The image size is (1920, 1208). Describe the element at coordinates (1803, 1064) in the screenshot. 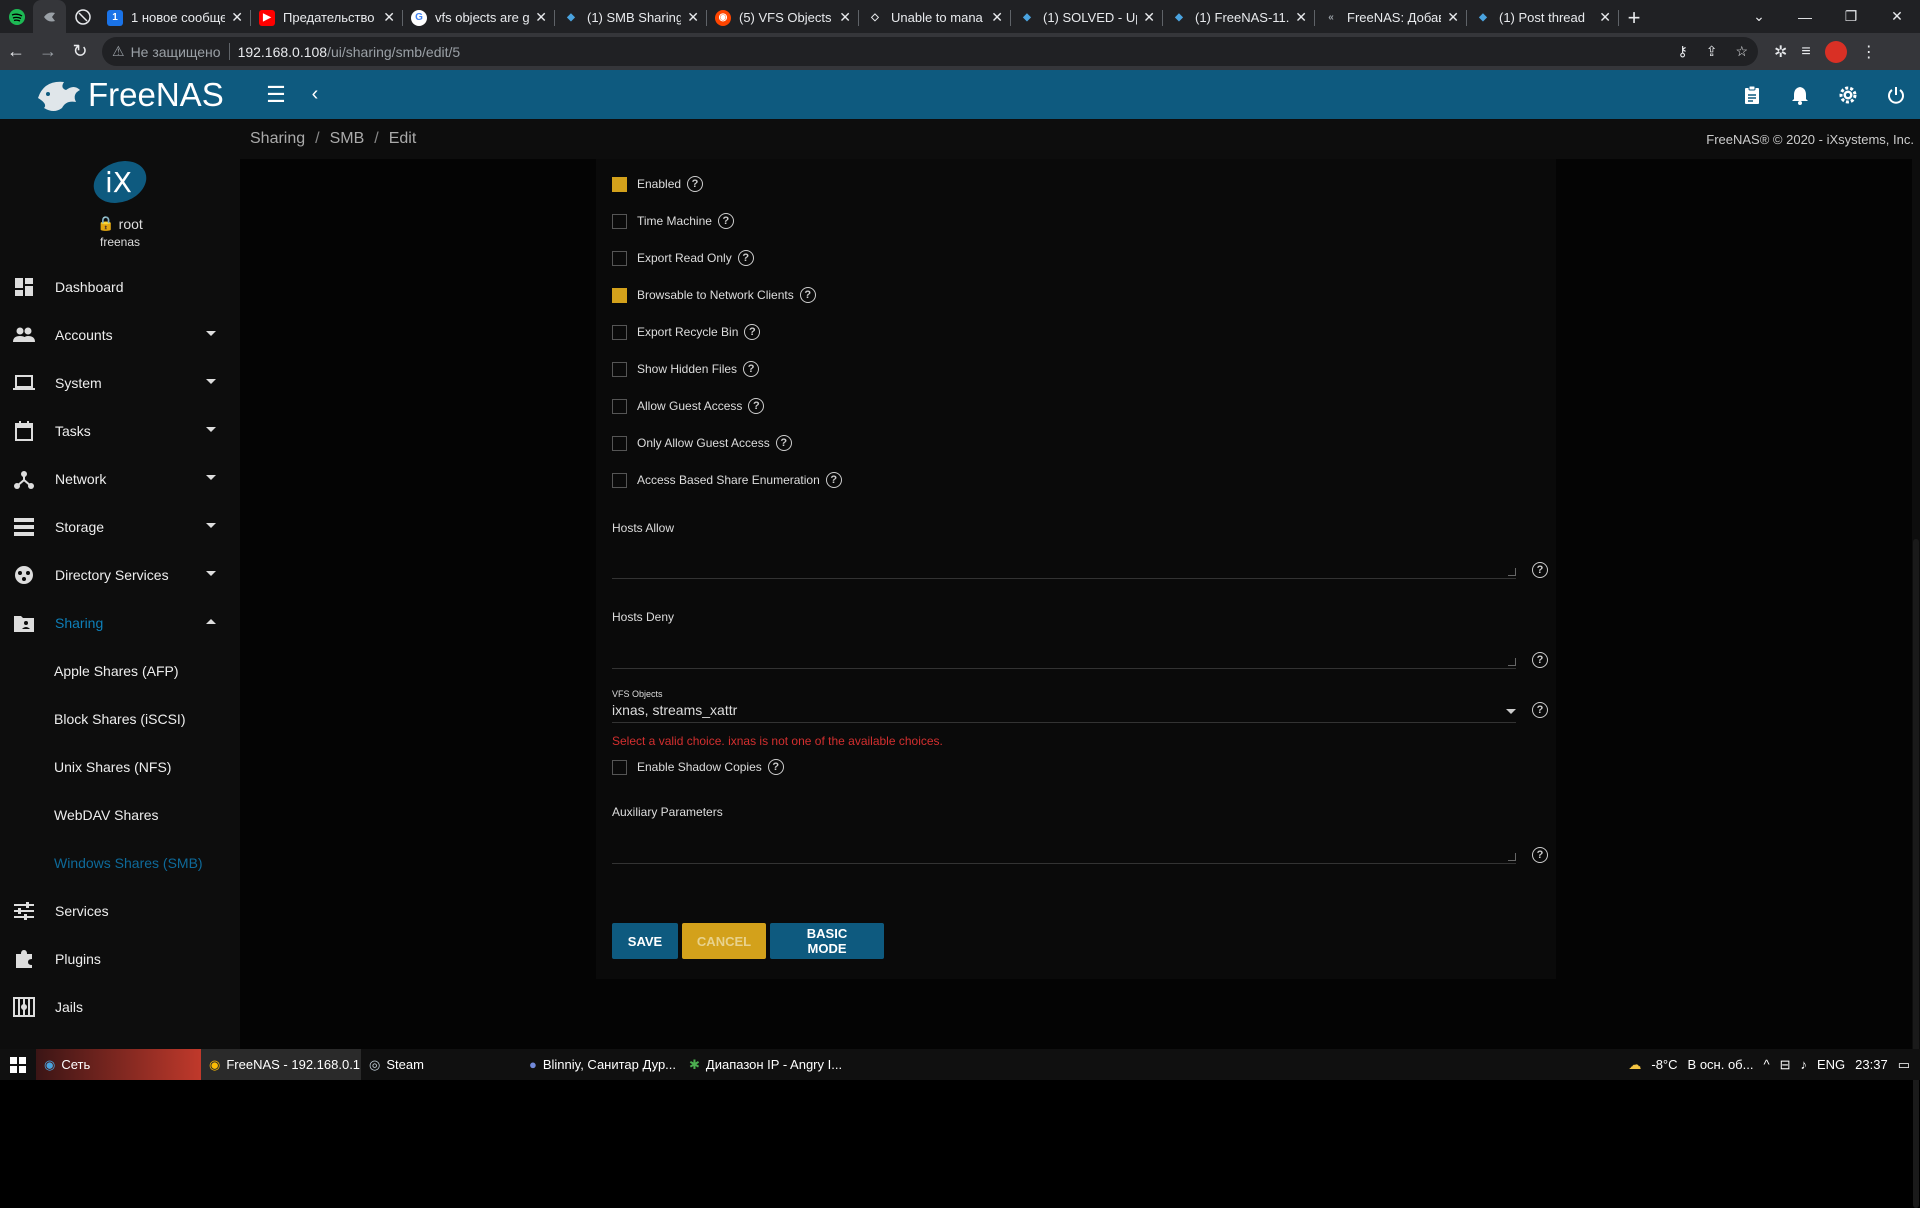

I see `volume-icon: ♪` at that location.